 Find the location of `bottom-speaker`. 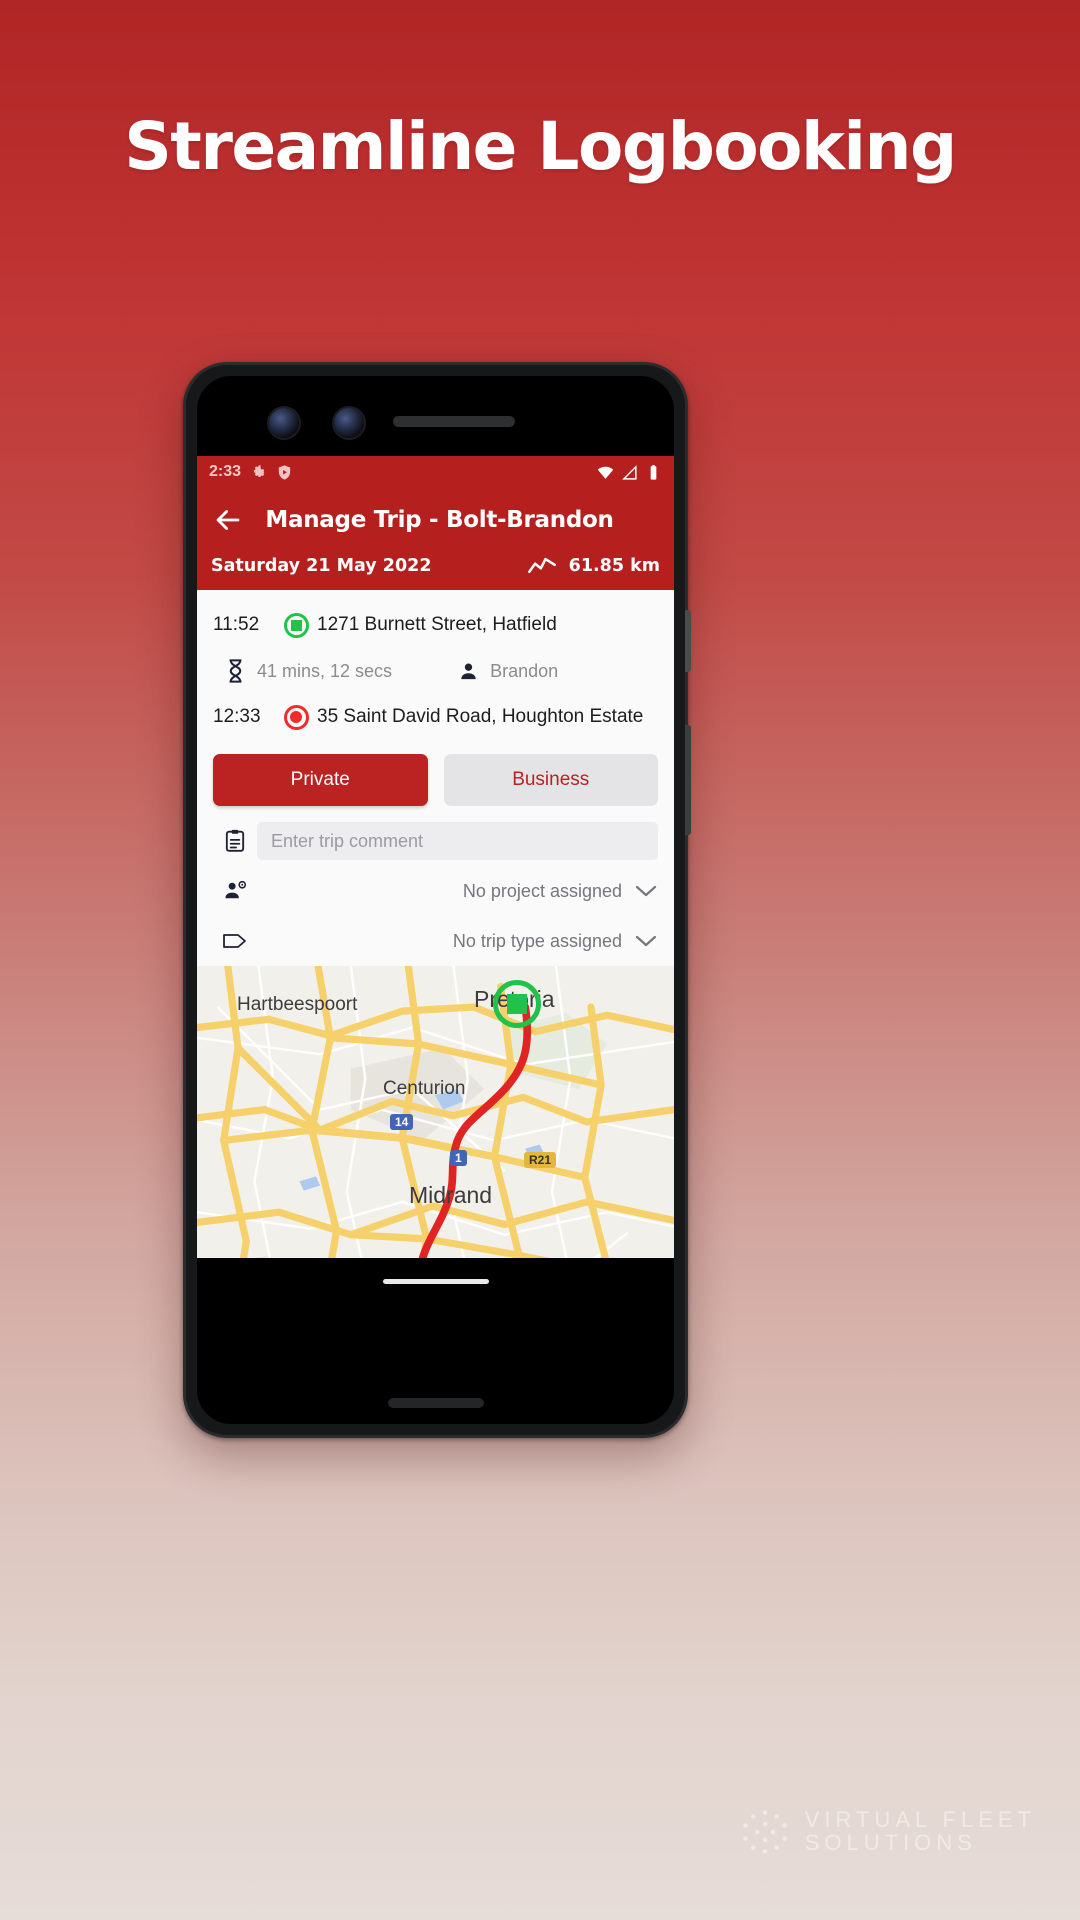

bottom-speaker is located at coordinates (435, 1403).